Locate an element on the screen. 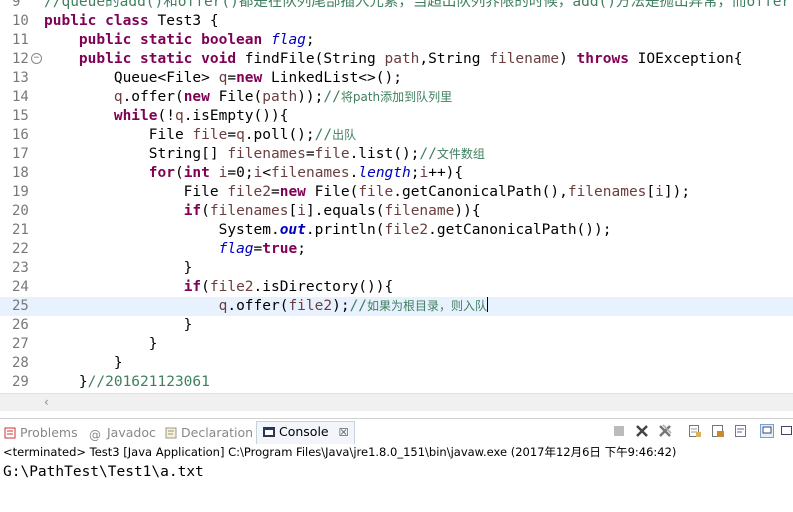 The height and width of the screenshot is (512, 793). line-number: 10 is located at coordinates (20, 21).